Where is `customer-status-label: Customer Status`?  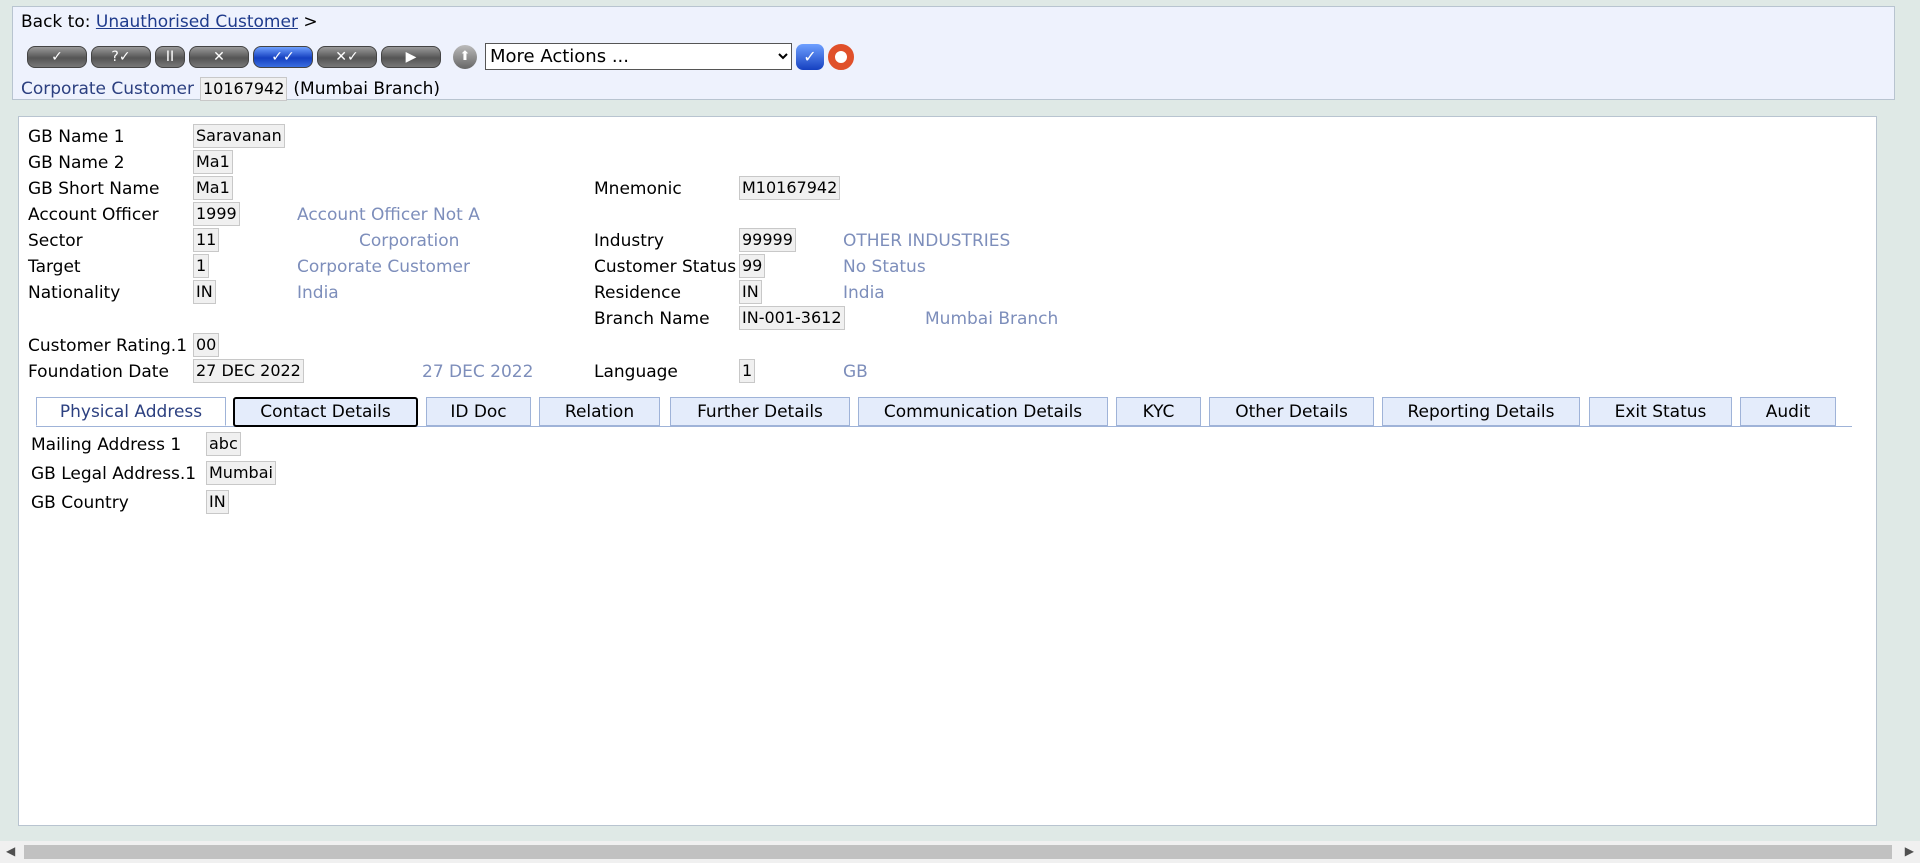
customer-status-label: Customer Status is located at coordinates (665, 267).